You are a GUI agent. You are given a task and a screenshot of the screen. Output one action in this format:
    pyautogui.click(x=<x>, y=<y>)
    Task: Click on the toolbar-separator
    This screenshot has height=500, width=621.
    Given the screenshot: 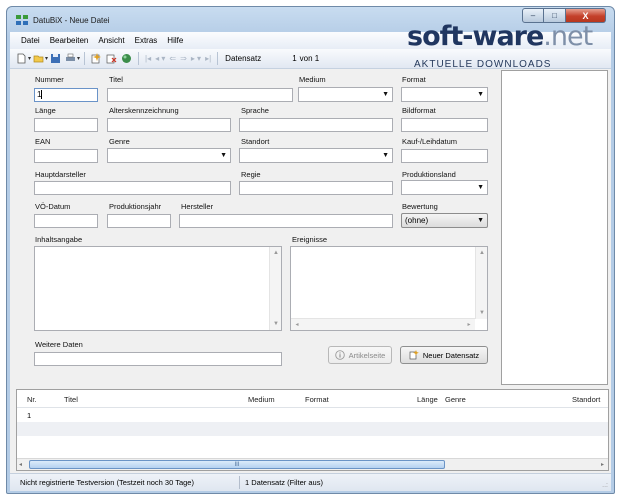 What is the action you would take?
    pyautogui.click(x=139, y=58)
    